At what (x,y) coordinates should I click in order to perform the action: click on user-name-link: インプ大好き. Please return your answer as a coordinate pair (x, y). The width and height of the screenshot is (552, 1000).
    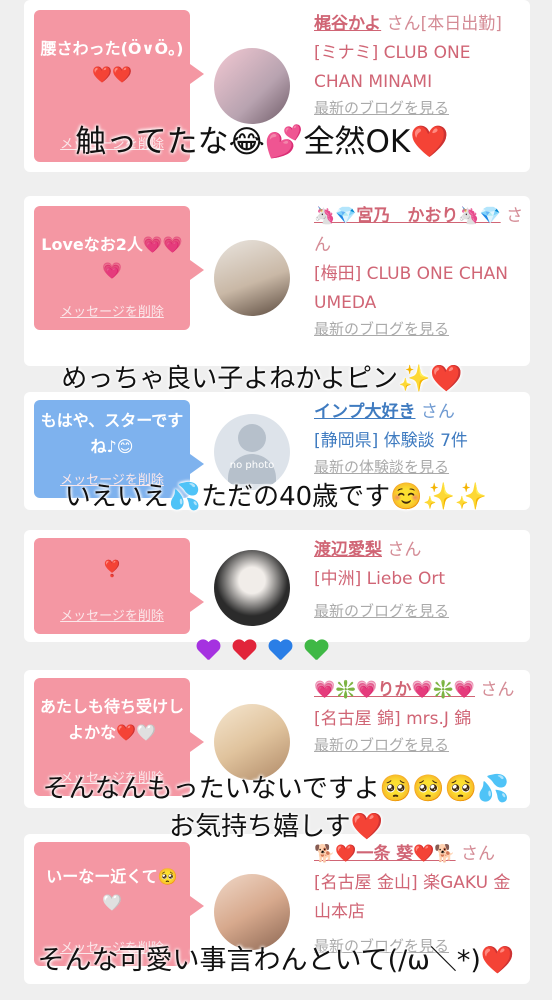
    Looking at the image, I should click on (365, 412).